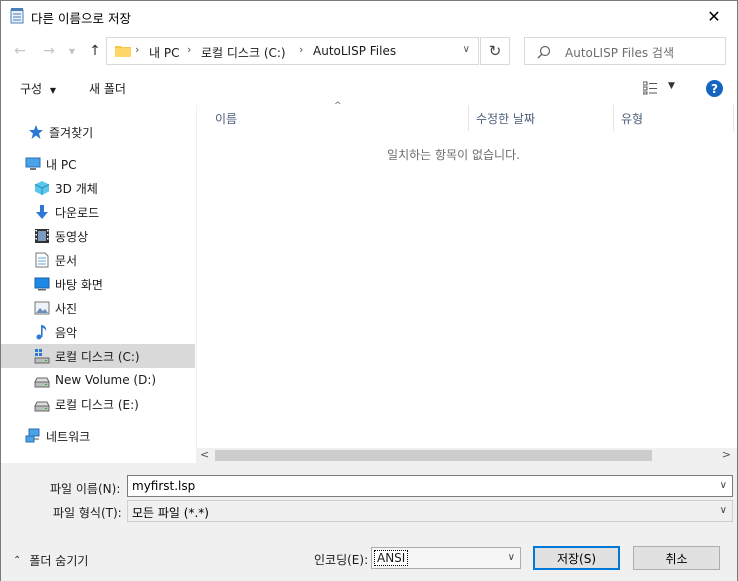  What do you see at coordinates (98, 164) in the screenshot?
I see `sidebar-item-this-pc: 내 PC` at bounding box center [98, 164].